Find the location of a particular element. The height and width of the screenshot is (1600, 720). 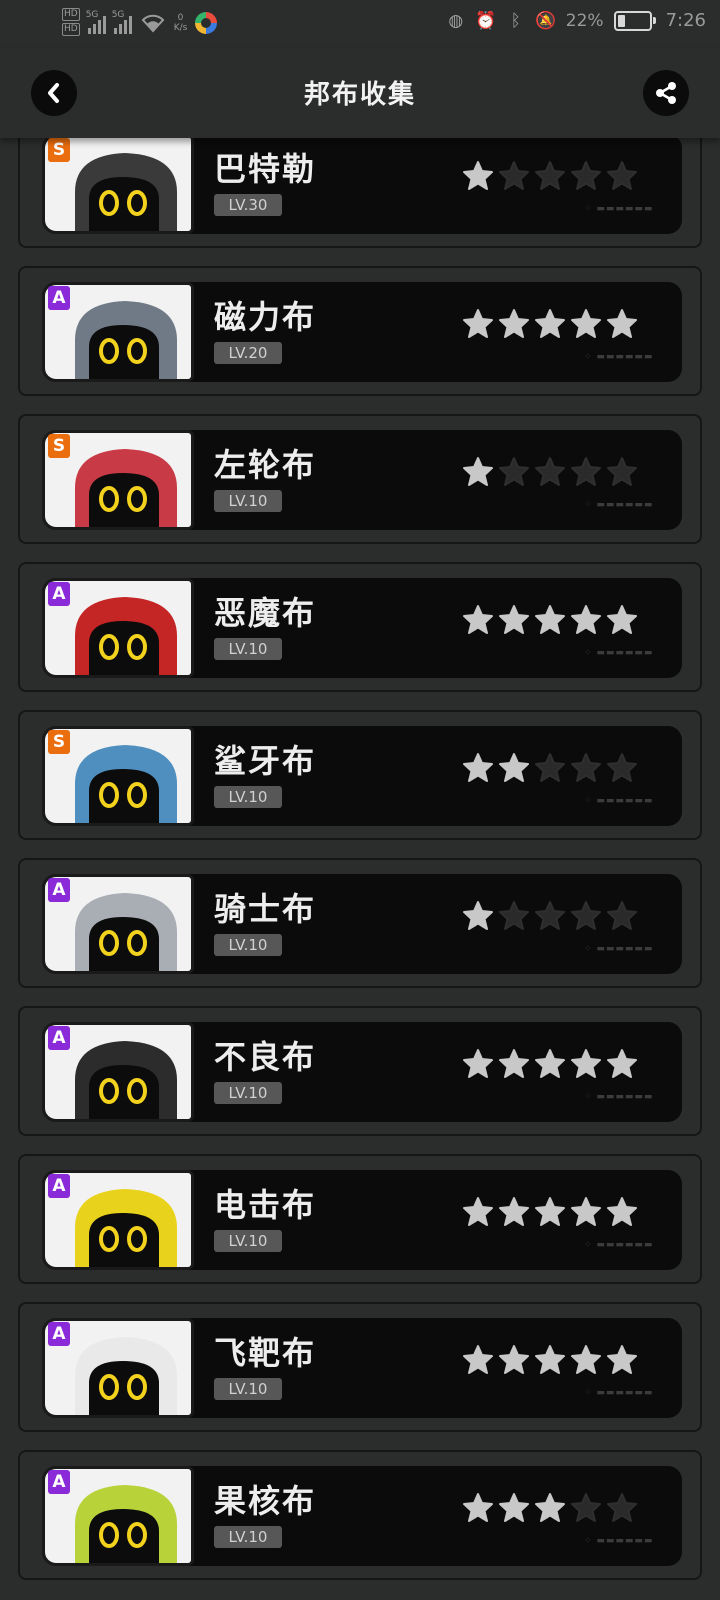

bangboo-name: 磁力布 is located at coordinates (265, 317).